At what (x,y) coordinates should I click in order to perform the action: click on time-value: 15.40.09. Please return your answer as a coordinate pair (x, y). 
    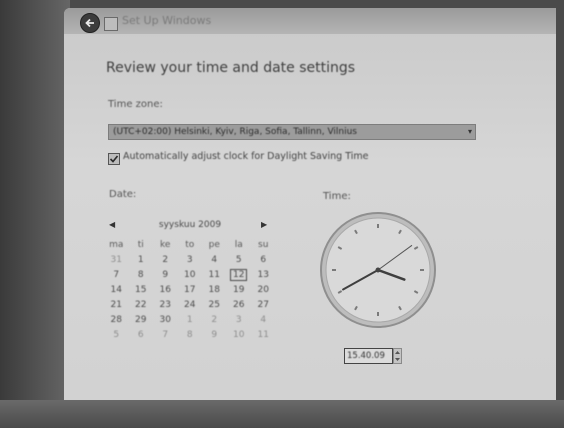
    Looking at the image, I should click on (366, 356).